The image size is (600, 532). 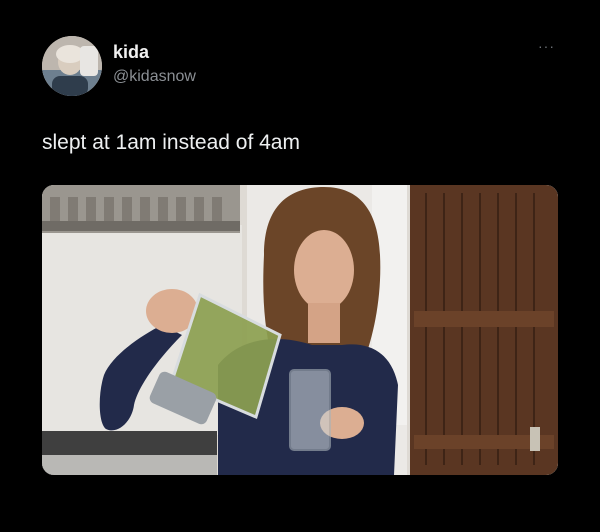 What do you see at coordinates (171, 142) in the screenshot?
I see `tweet-text: slept at 1am instead of 4am` at bounding box center [171, 142].